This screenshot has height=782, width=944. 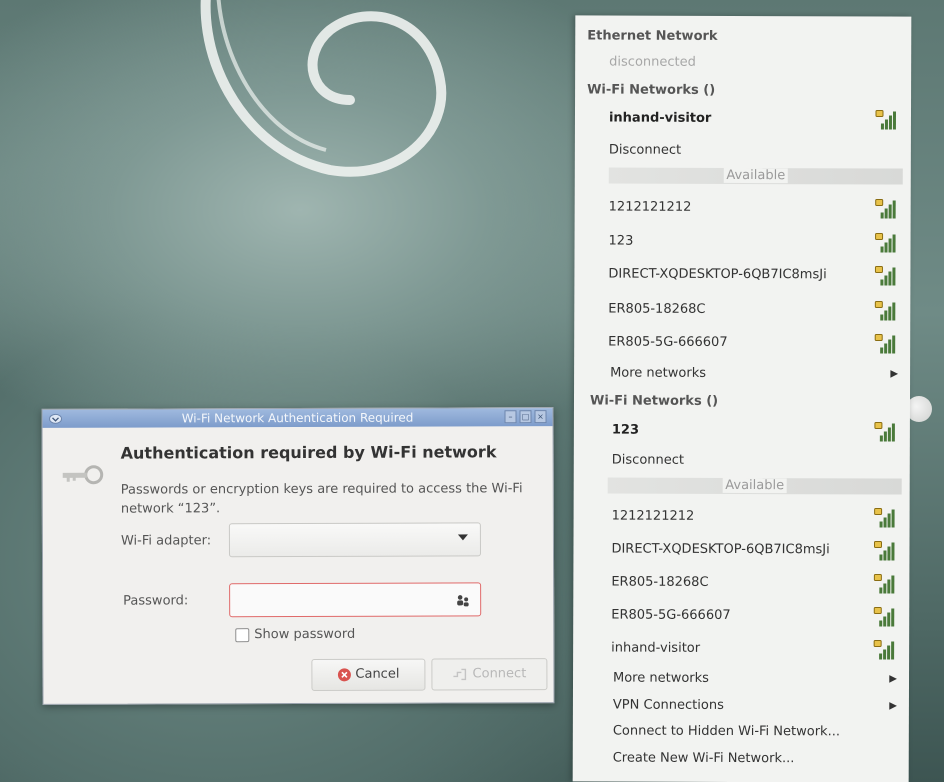 I want to click on wifi-disconnect-1: Disconnect, so click(x=743, y=150).